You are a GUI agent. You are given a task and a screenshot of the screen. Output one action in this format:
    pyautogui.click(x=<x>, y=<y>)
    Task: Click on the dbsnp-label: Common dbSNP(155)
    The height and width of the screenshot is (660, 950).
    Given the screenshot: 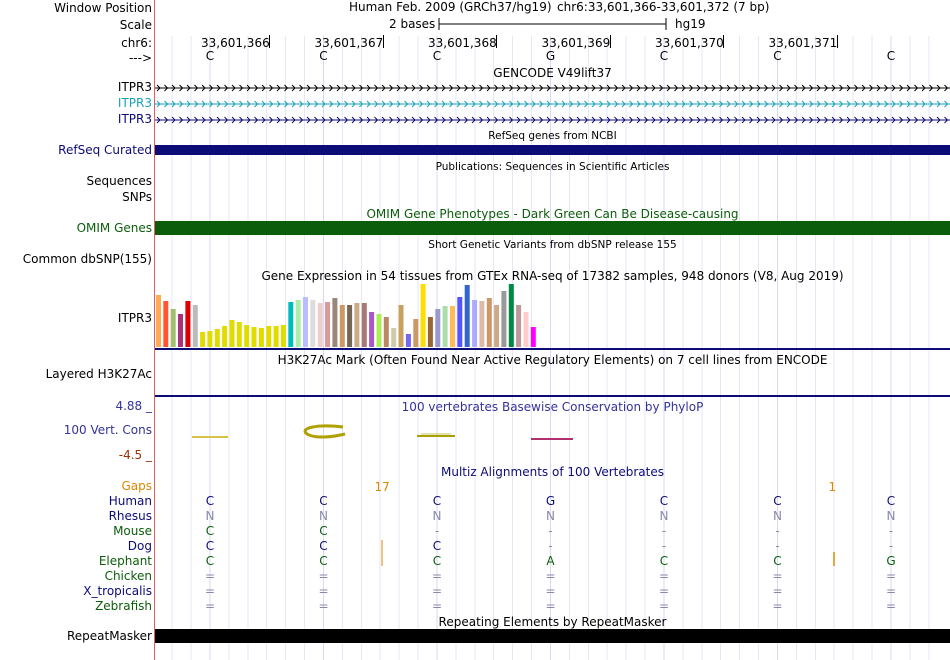 What is the action you would take?
    pyautogui.click(x=87, y=259)
    